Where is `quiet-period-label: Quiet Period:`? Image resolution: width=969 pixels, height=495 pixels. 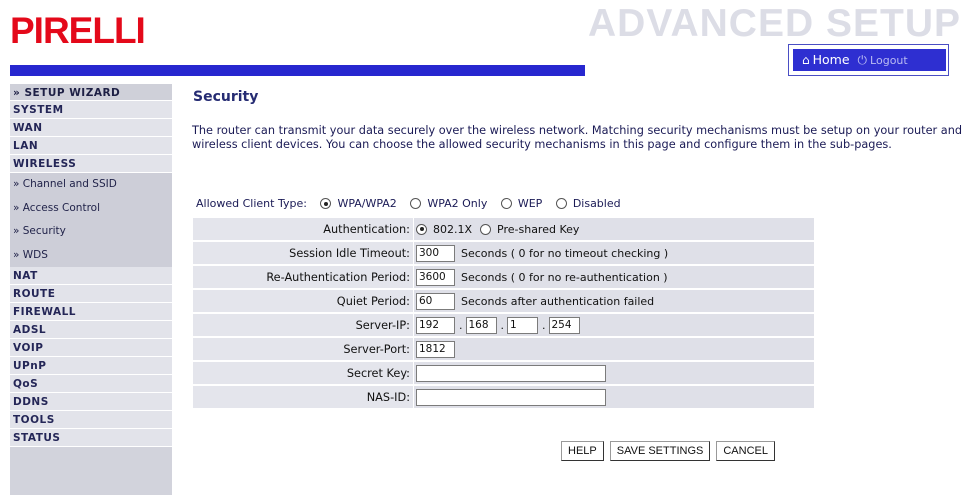 quiet-period-label: Quiet Period: is located at coordinates (303, 301).